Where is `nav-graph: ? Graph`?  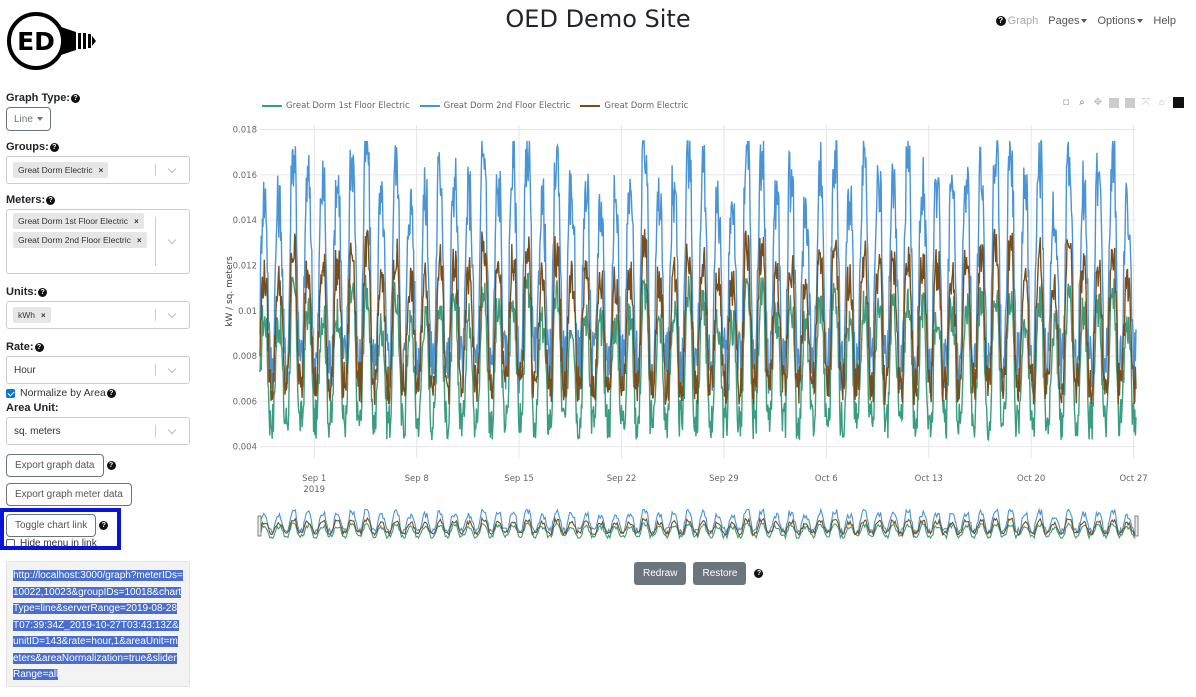 nav-graph: ? Graph is located at coordinates (1016, 21).